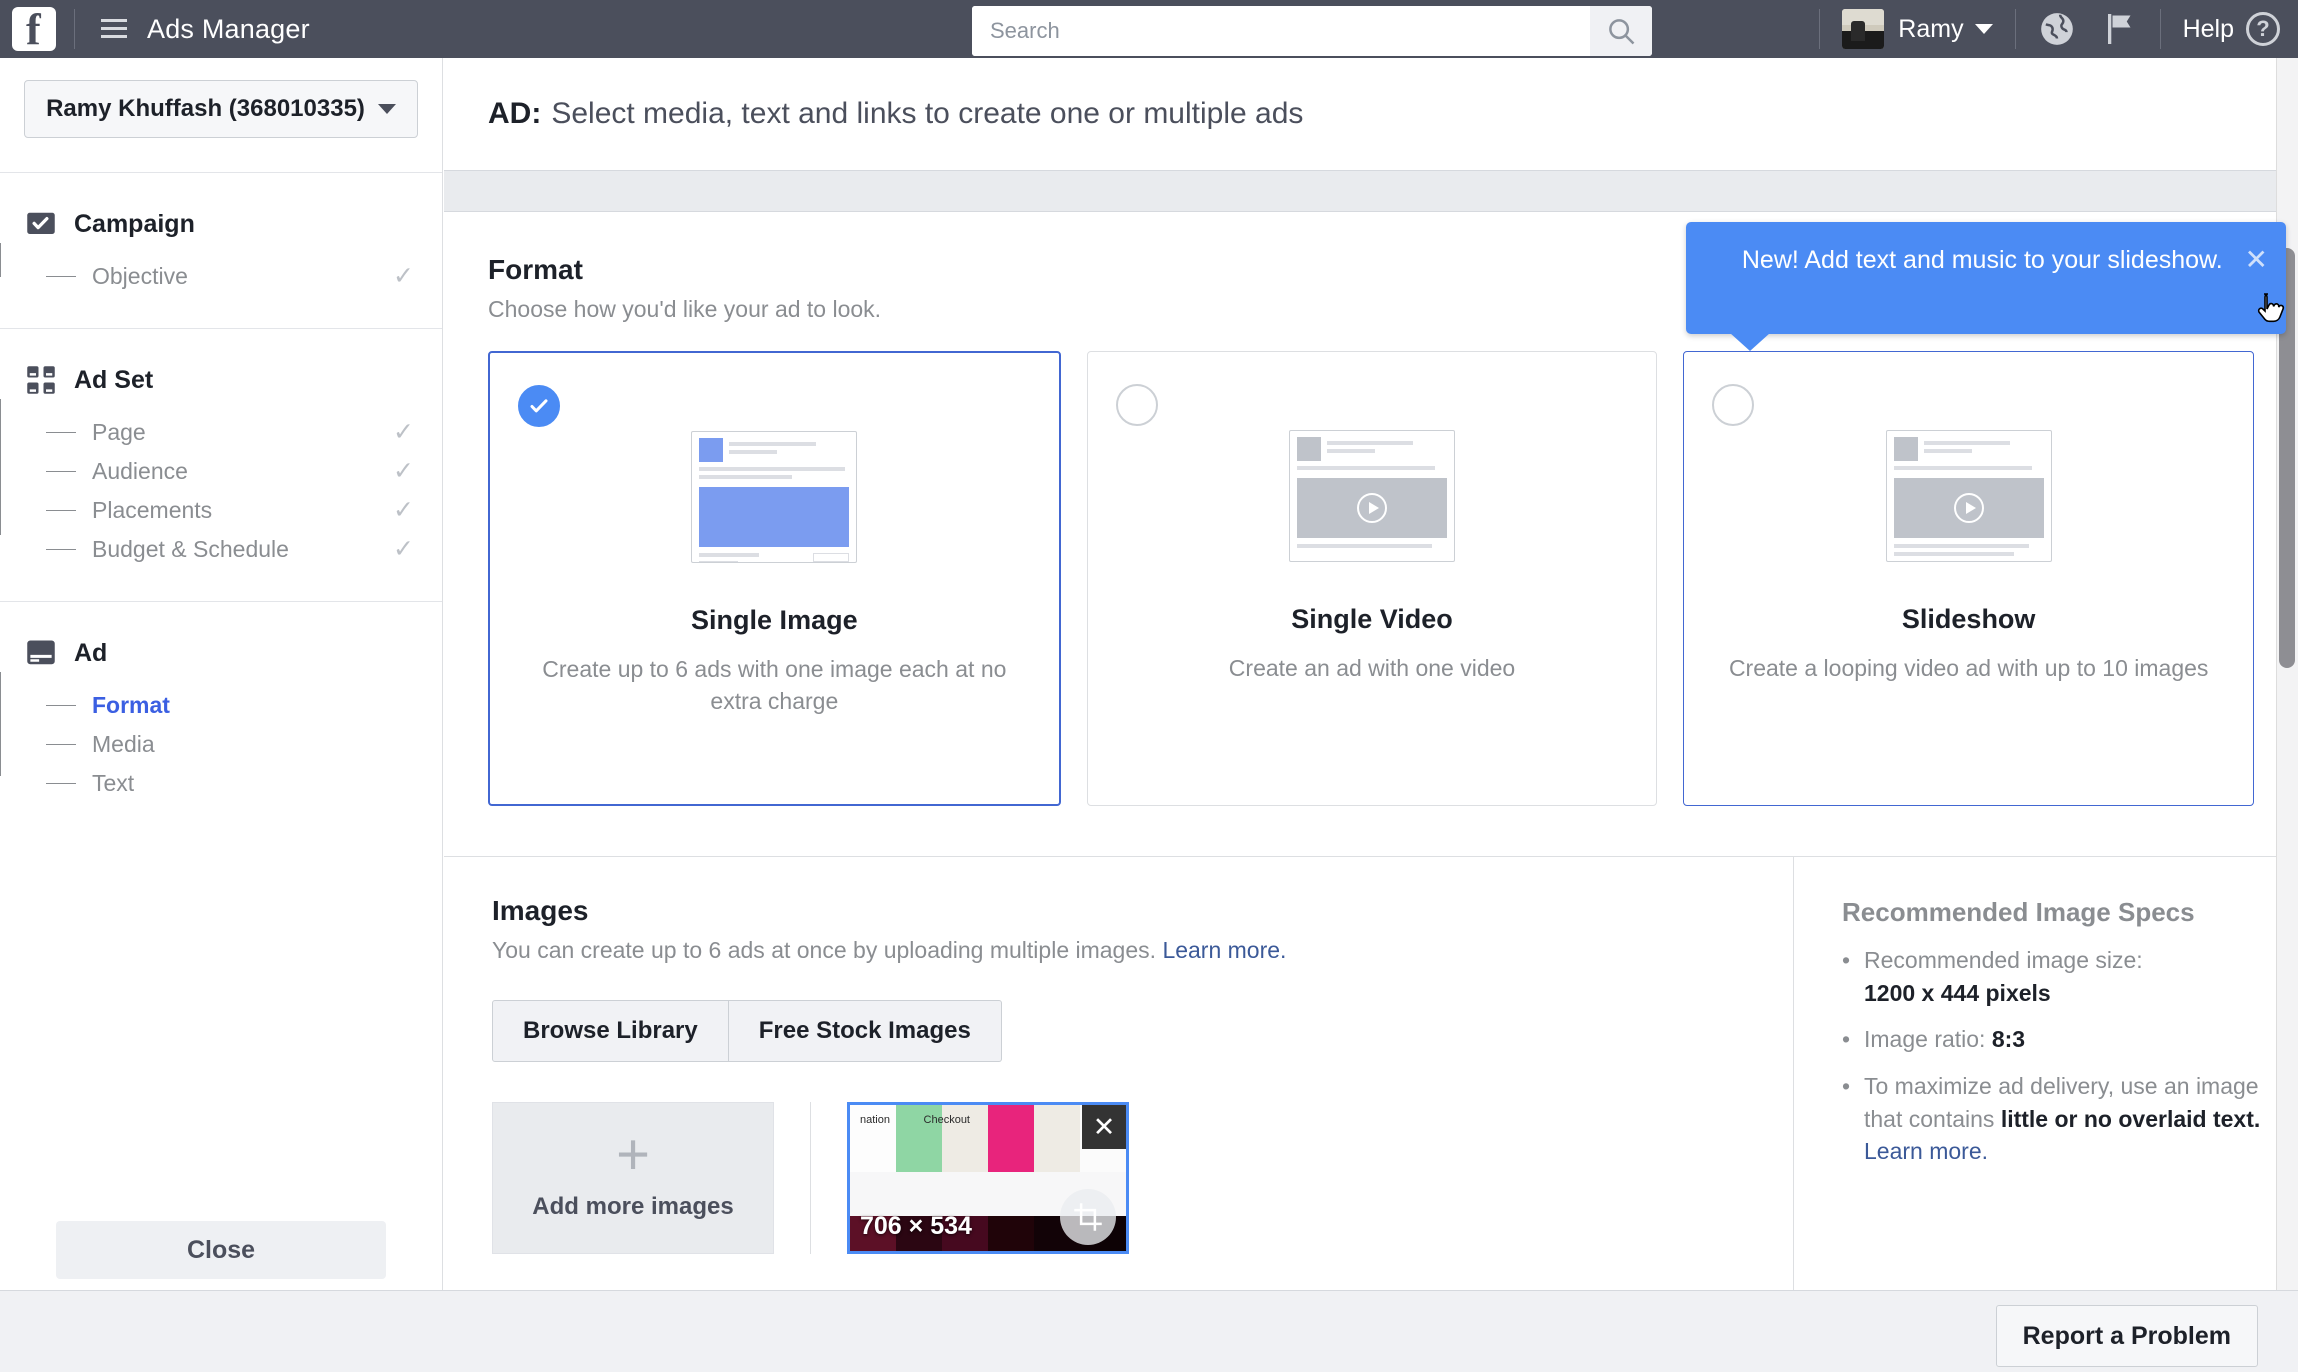 Image resolution: width=2298 pixels, height=1372 pixels. What do you see at coordinates (1863, 29) in the screenshot?
I see `avatar` at bounding box center [1863, 29].